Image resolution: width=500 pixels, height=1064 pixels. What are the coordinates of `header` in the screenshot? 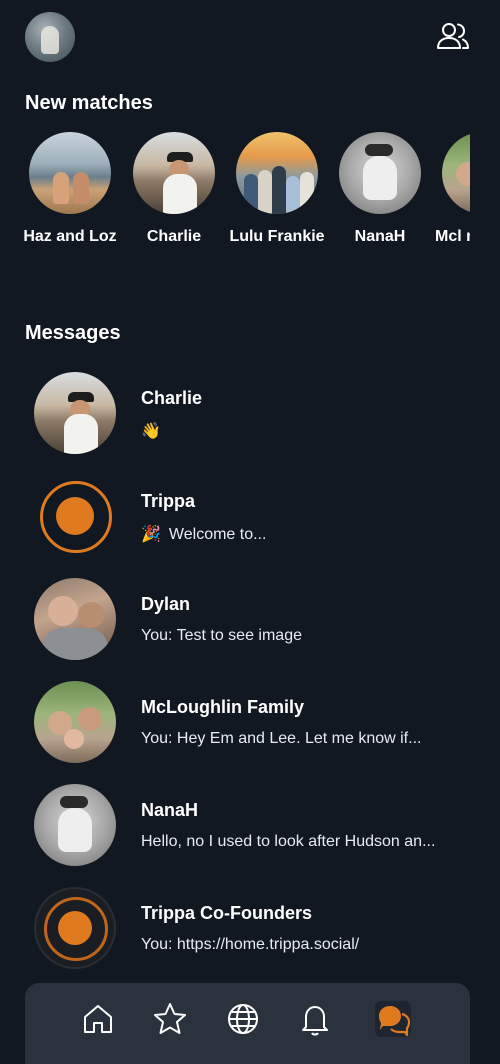 It's located at (250, 40).